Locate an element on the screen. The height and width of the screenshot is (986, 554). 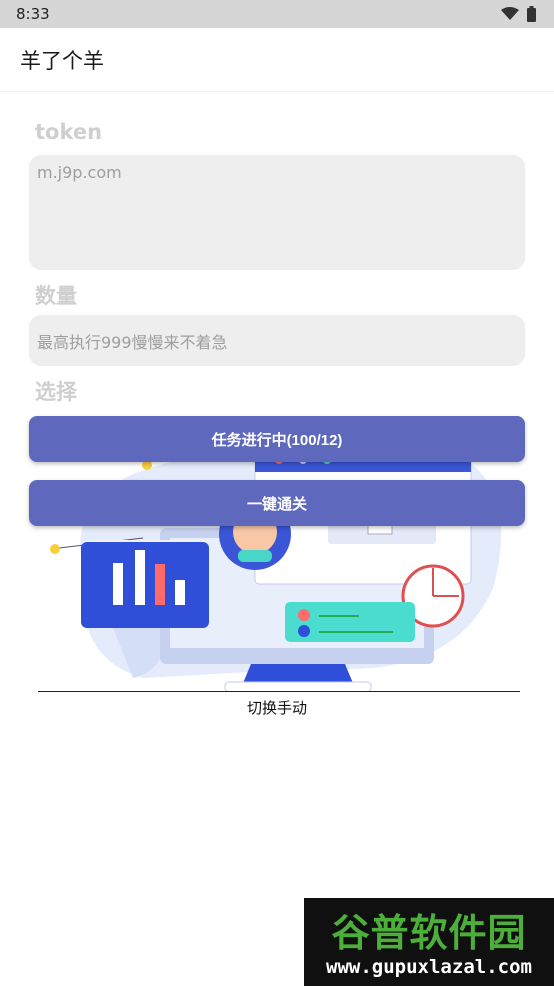
watermark-title: 谷普软件园 is located at coordinates (429, 933).